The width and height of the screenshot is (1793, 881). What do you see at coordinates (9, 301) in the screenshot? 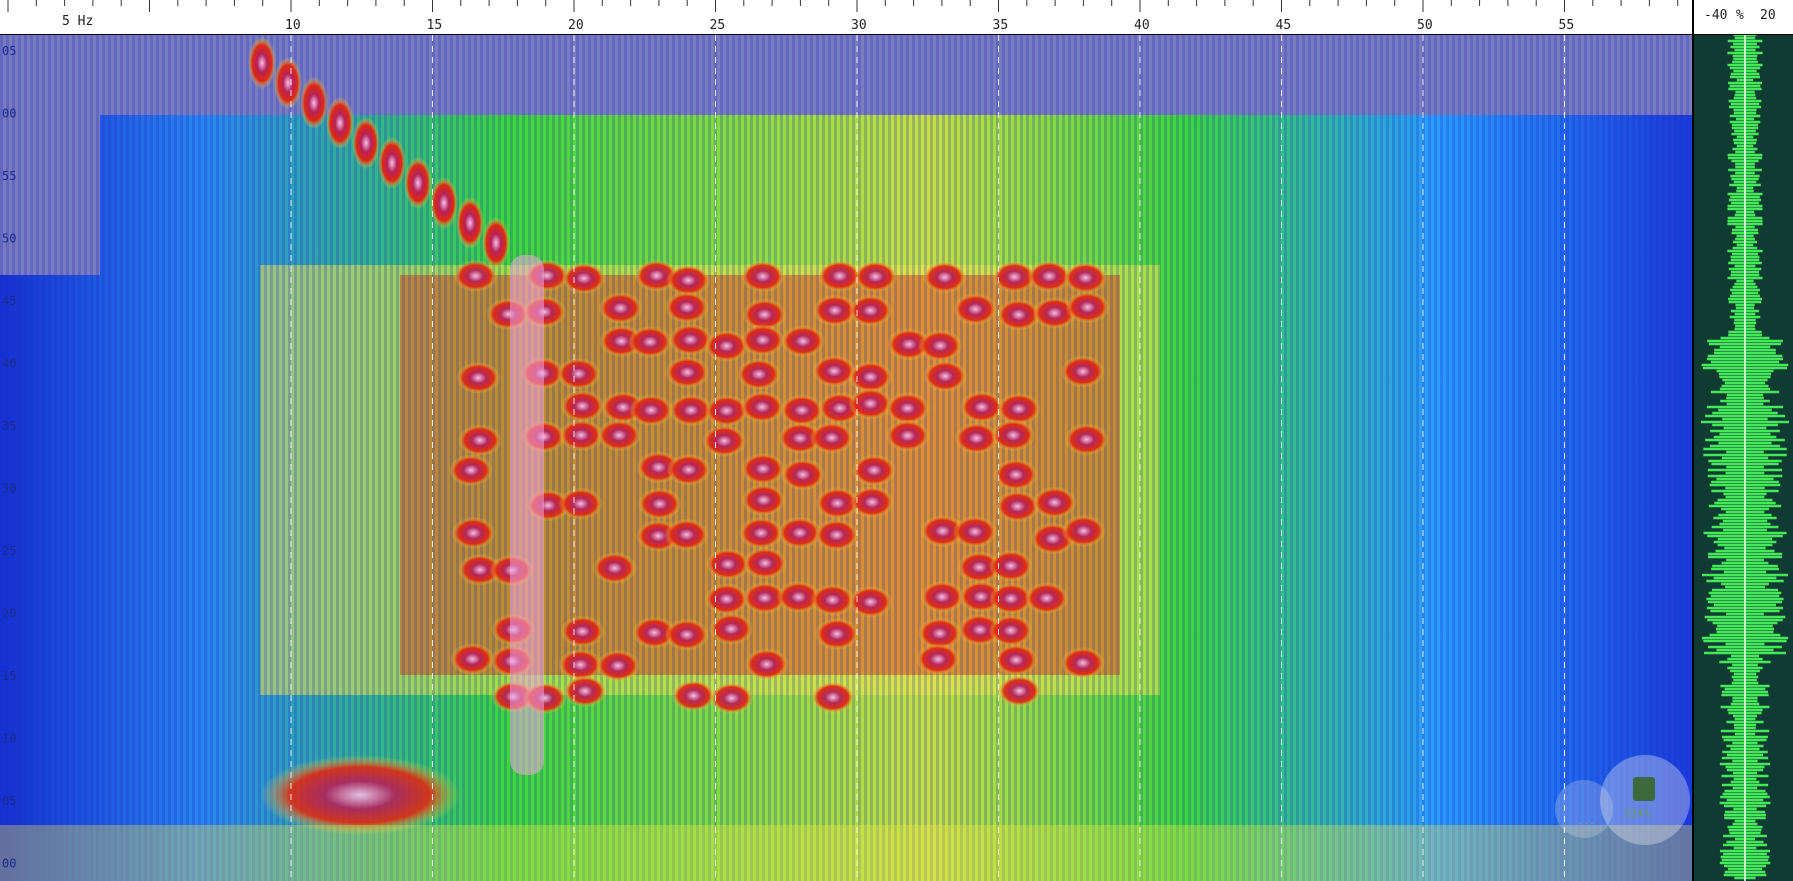
I see `row-label: 45` at bounding box center [9, 301].